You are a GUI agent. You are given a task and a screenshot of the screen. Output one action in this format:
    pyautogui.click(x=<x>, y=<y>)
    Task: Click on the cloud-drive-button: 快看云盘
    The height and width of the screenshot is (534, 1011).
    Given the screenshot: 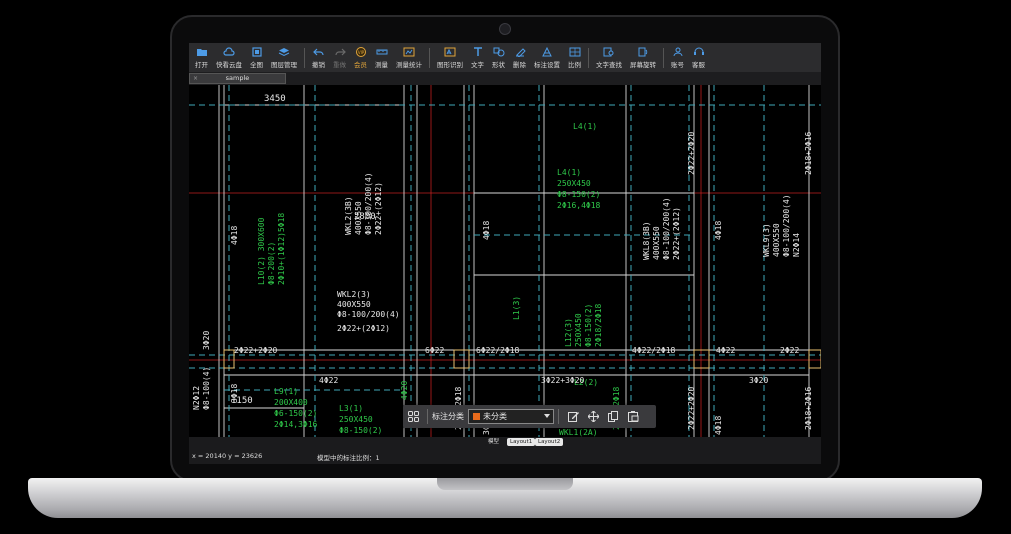 What is the action you would take?
    pyautogui.click(x=229, y=57)
    